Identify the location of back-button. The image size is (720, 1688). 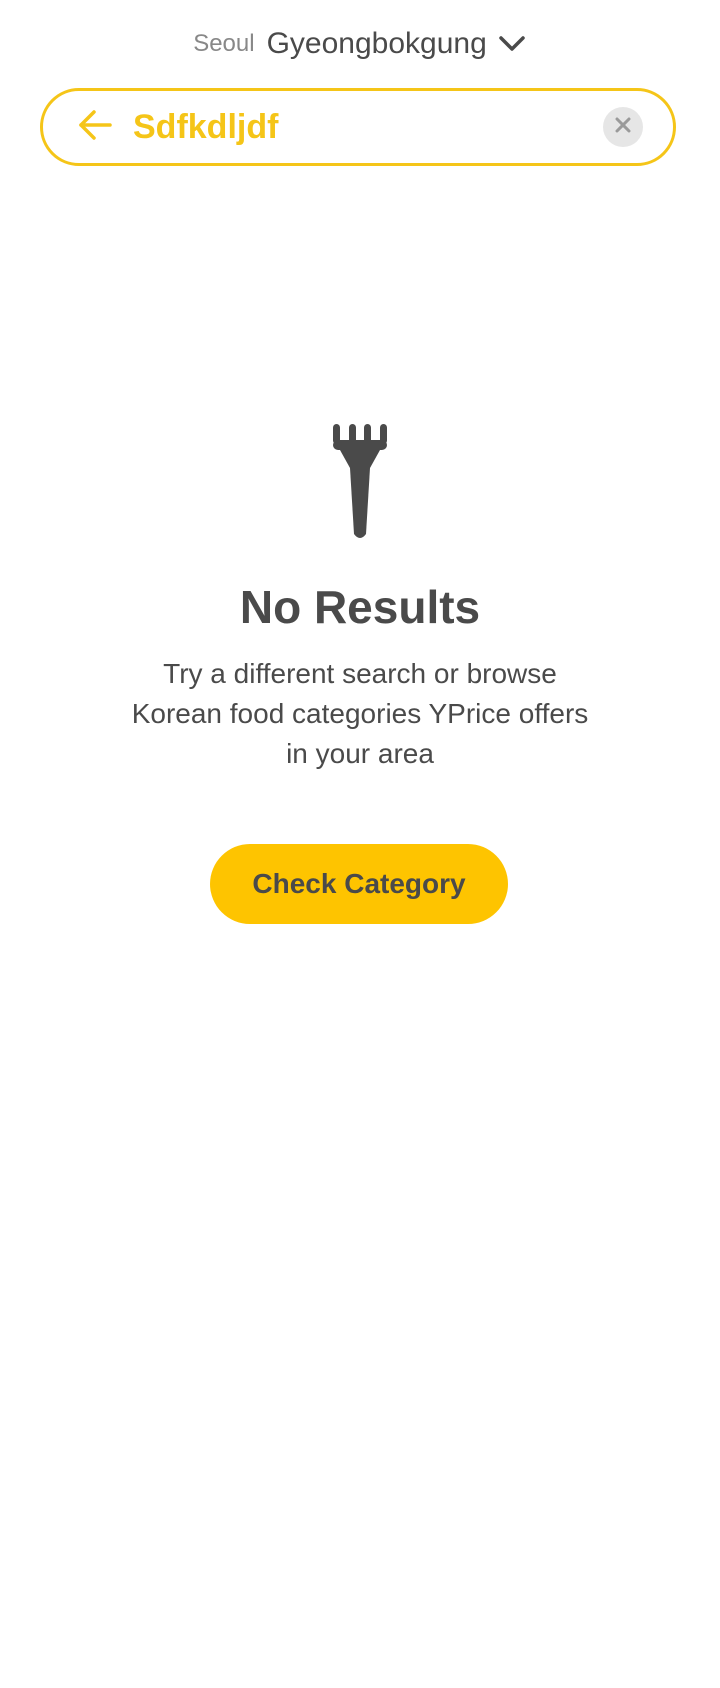
(95, 127).